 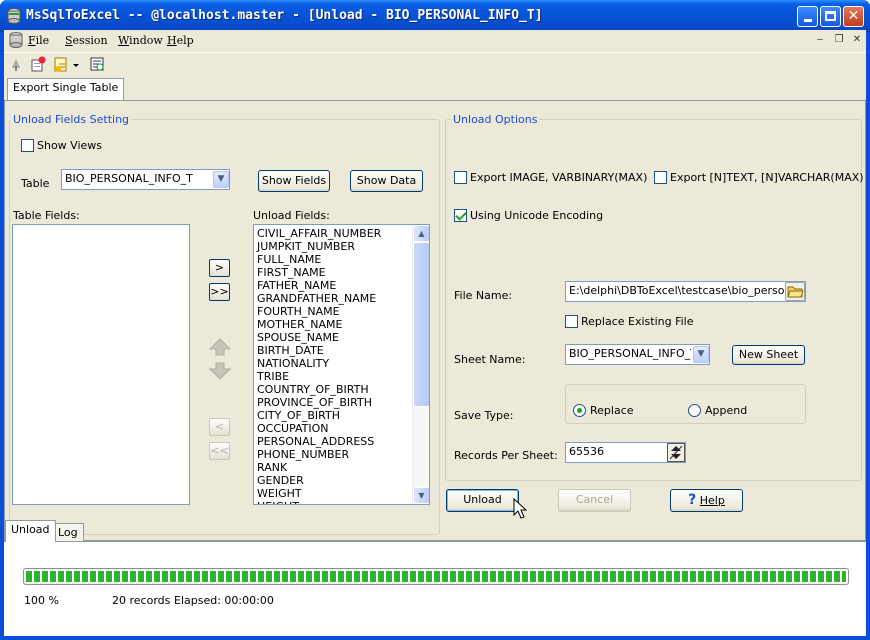 What do you see at coordinates (97, 64) in the screenshot?
I see `query-icon` at bounding box center [97, 64].